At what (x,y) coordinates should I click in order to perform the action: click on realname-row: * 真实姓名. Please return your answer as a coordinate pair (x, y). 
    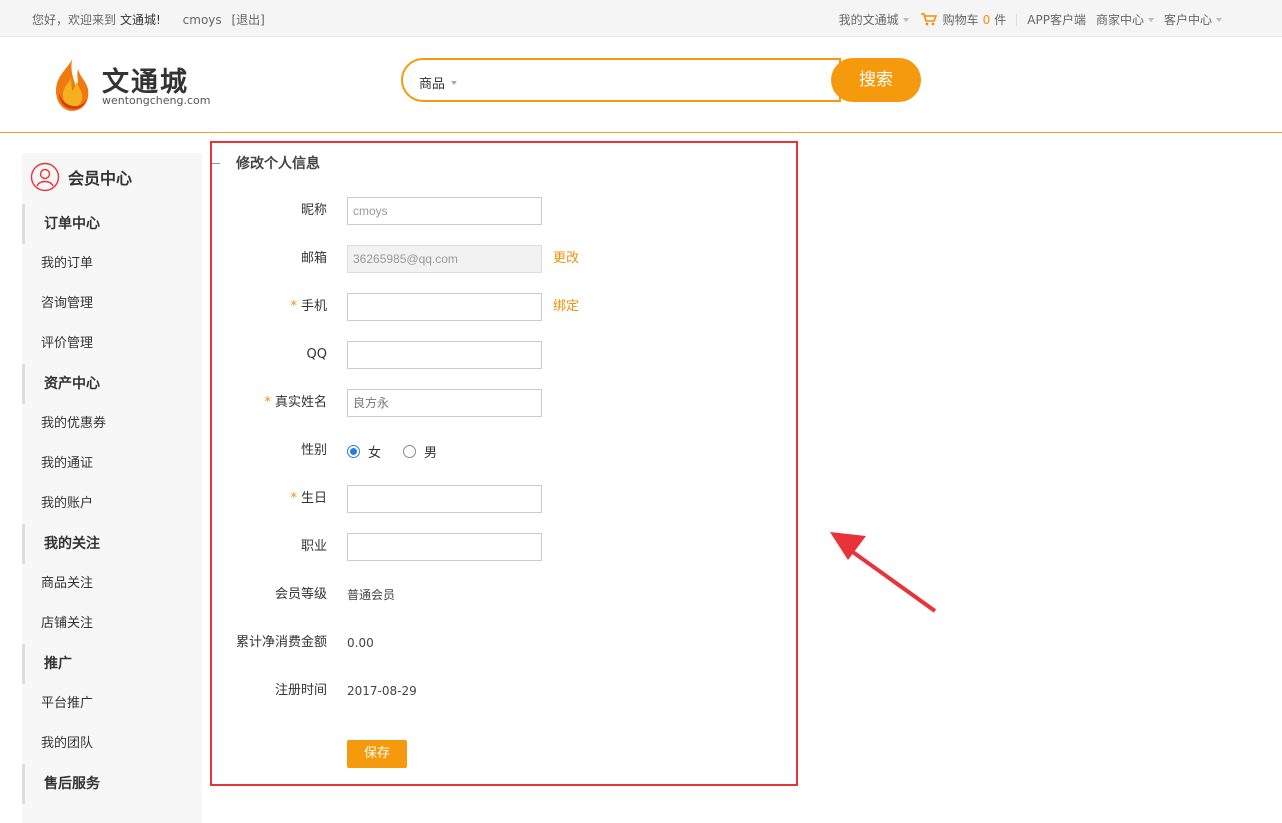
    Looking at the image, I should click on (504, 403).